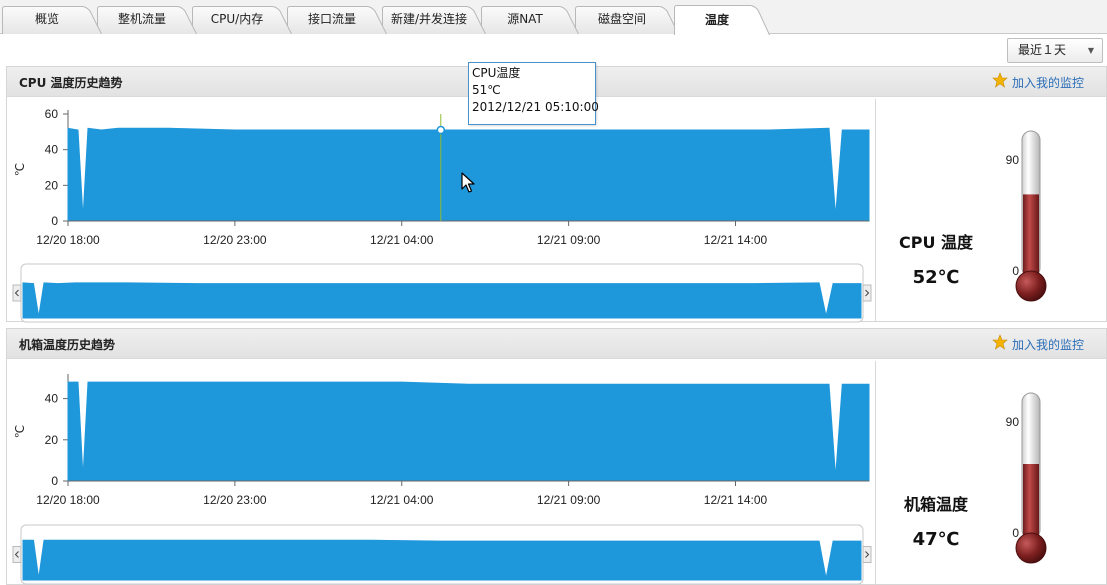 This screenshot has height=585, width=1107. What do you see at coordinates (525, 19) in the screenshot?
I see `tab-label: 源NAT` at bounding box center [525, 19].